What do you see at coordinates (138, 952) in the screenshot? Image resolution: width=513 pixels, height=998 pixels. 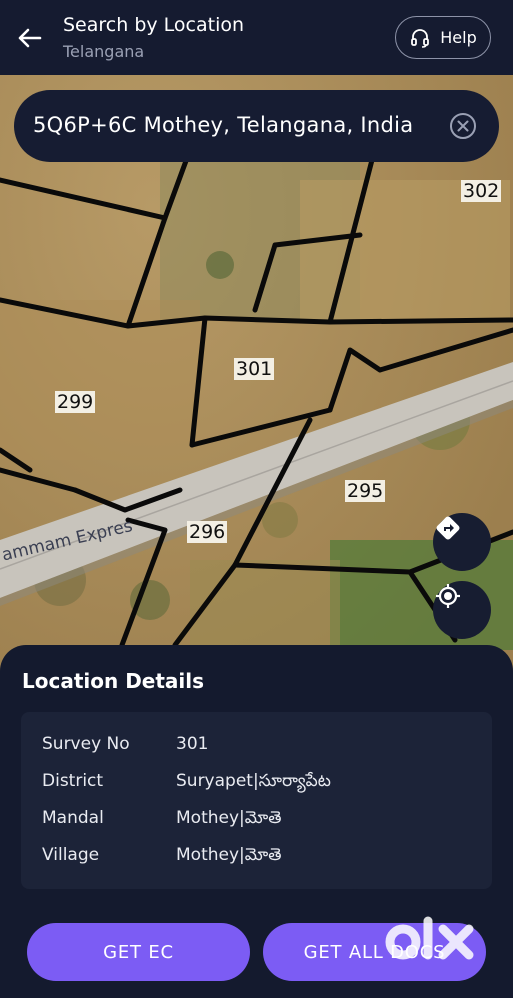 I see `get-ec-button: GET EC` at bounding box center [138, 952].